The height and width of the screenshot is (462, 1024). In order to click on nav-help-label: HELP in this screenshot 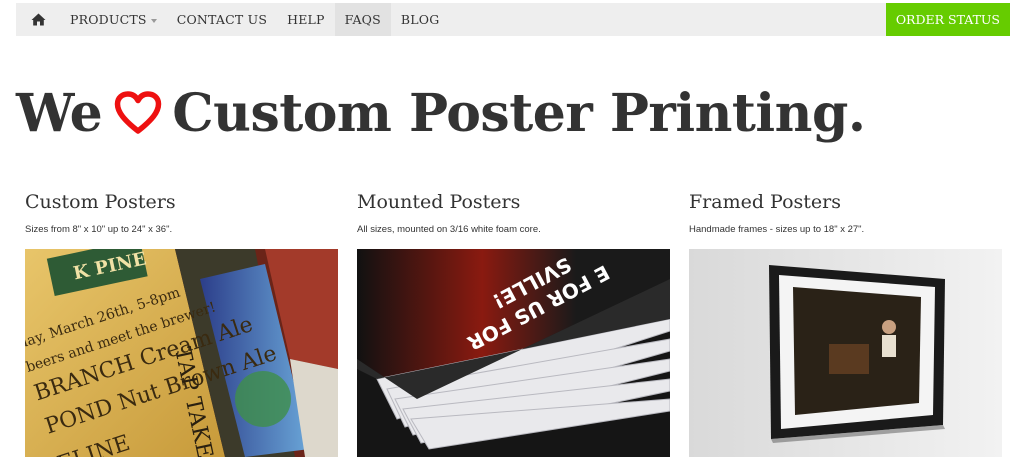, I will do `click(306, 19)`.